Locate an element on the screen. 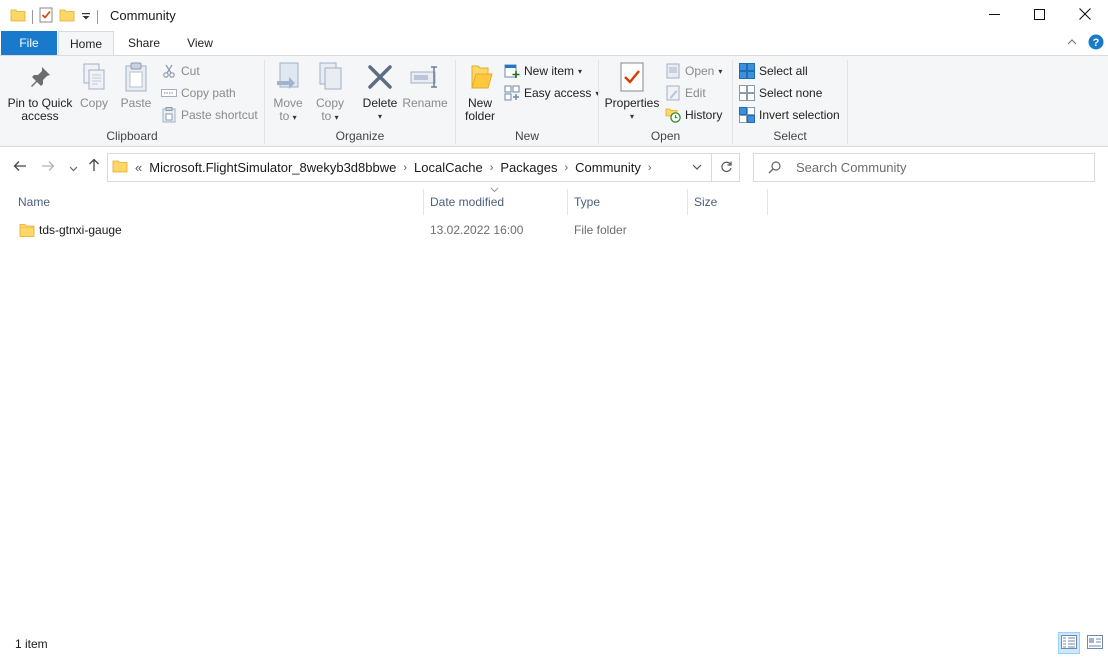 Image resolution: width=1108 pixels, height=657 pixels. move-to-button: Move to ▾ is located at coordinates (288, 92).